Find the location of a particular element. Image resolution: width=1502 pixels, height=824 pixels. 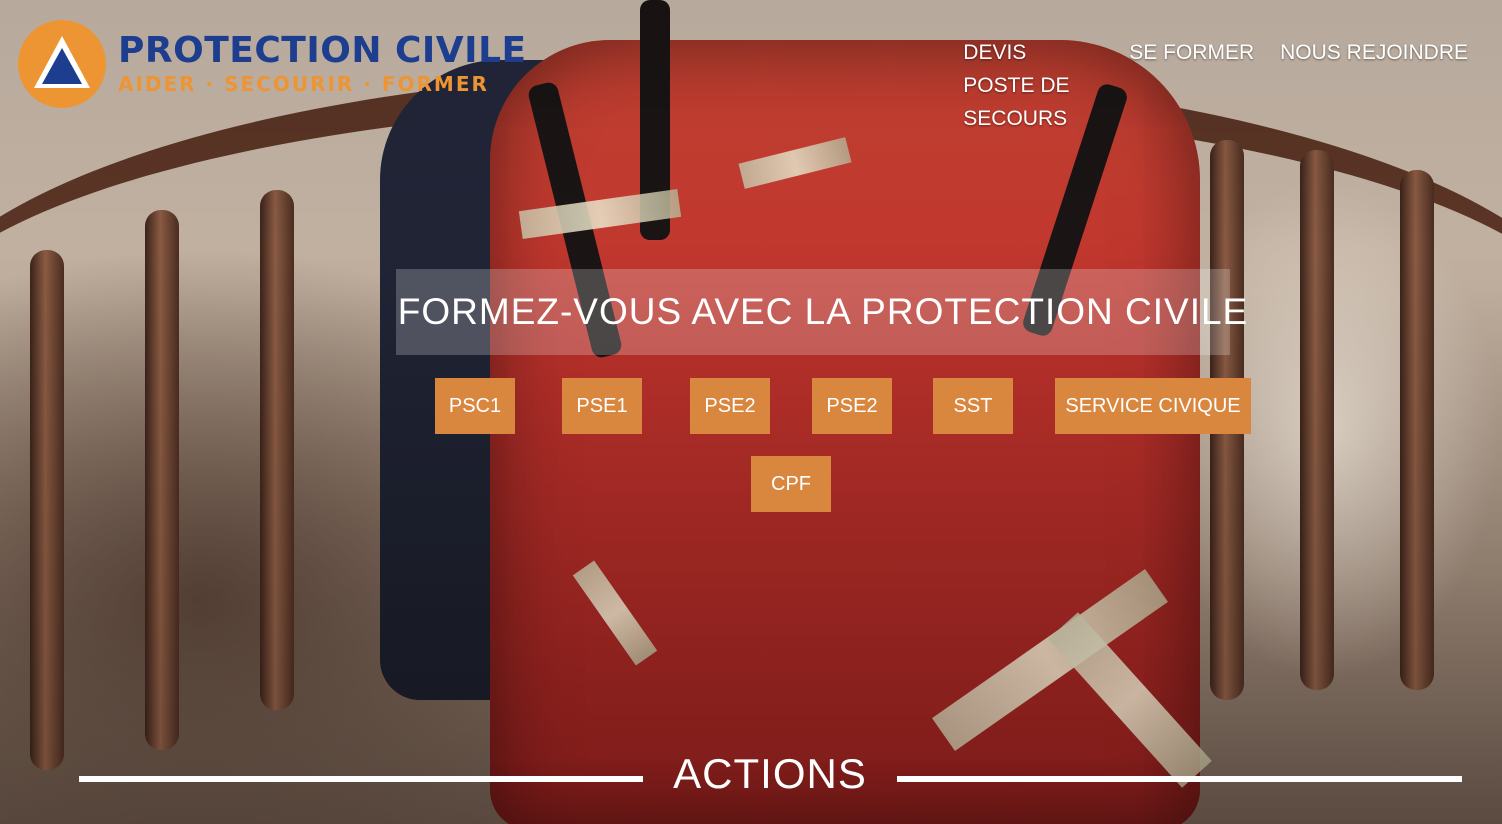

nav-nous-rejoindre: NOUS REJOINDRE is located at coordinates (1374, 52).